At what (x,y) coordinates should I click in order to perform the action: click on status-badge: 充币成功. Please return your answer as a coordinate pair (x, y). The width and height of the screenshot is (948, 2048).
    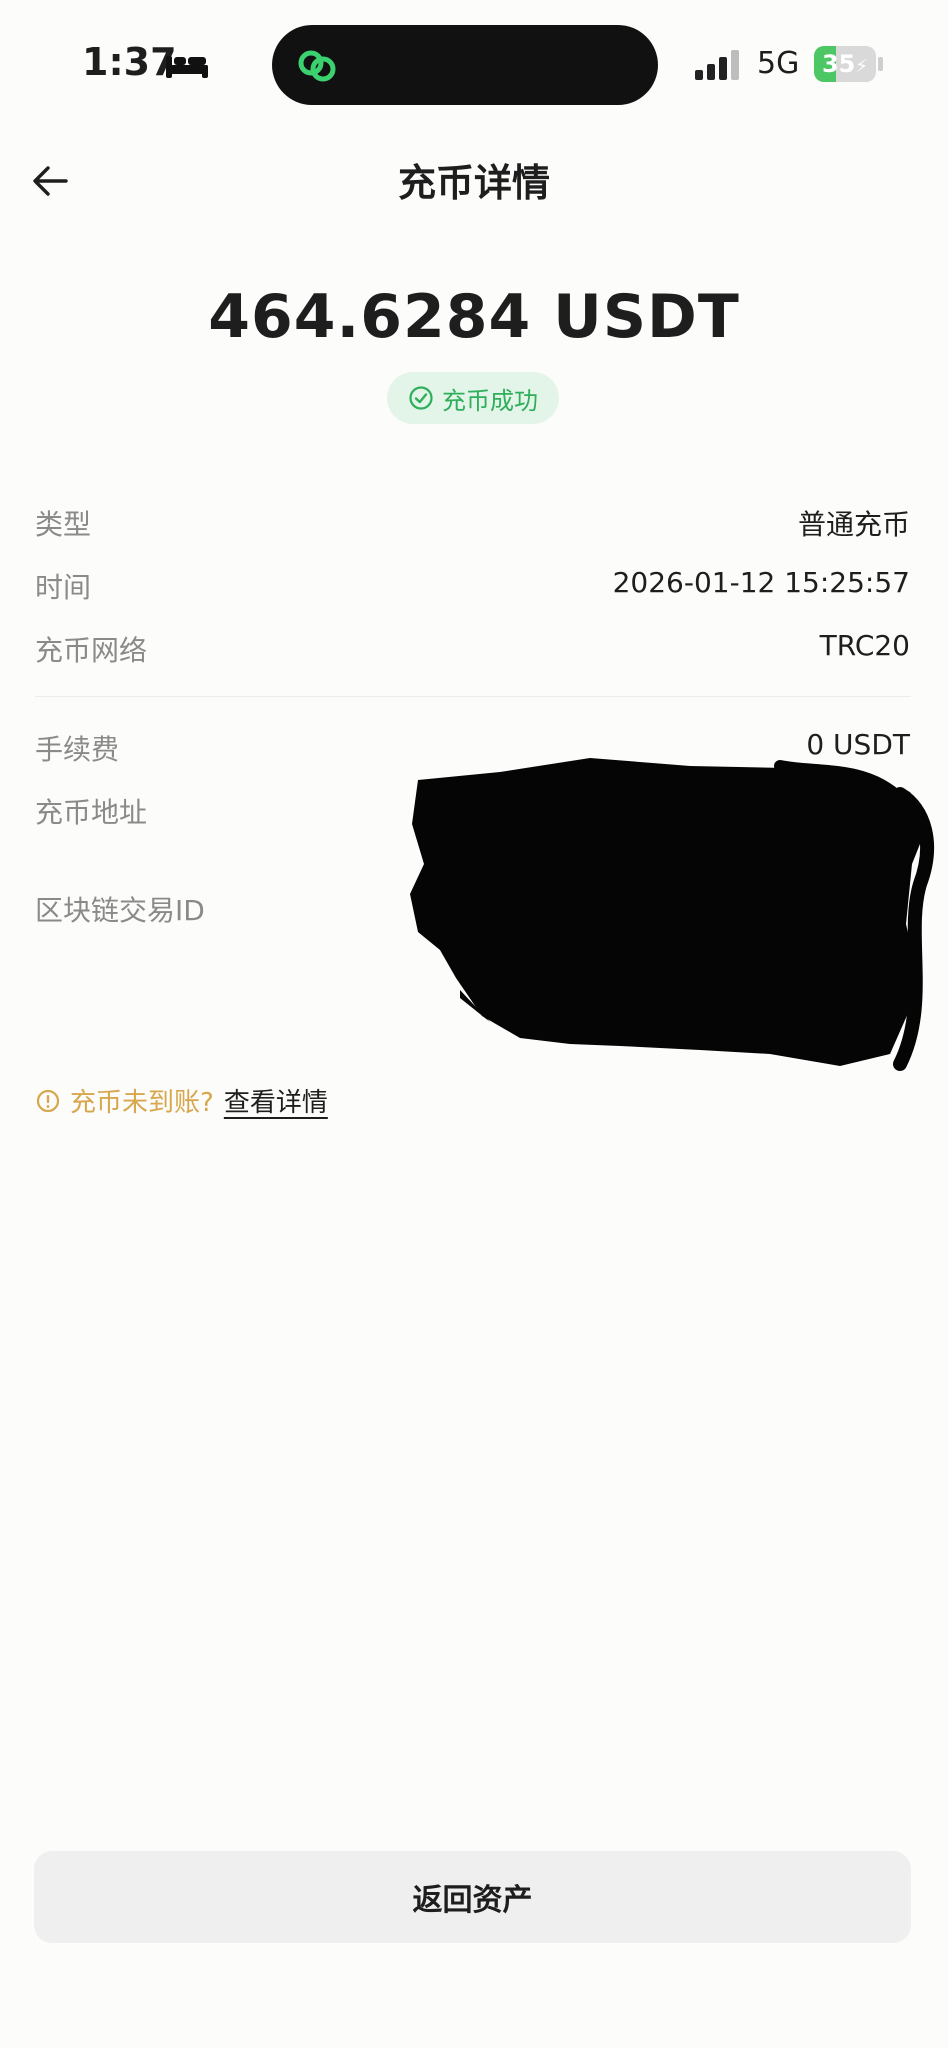
    Looking at the image, I should click on (473, 398).